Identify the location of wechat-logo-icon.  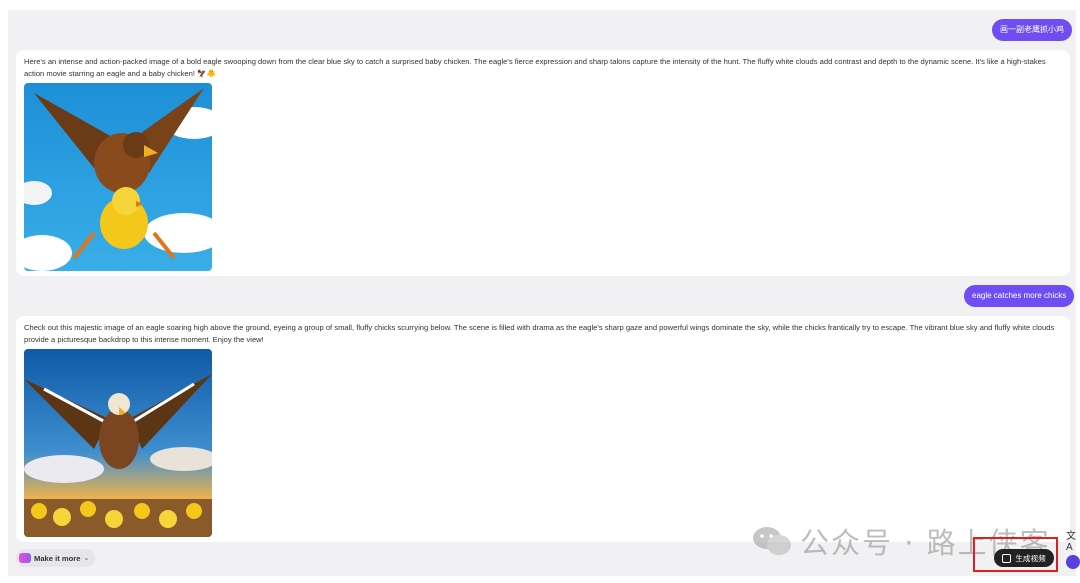
(772, 541).